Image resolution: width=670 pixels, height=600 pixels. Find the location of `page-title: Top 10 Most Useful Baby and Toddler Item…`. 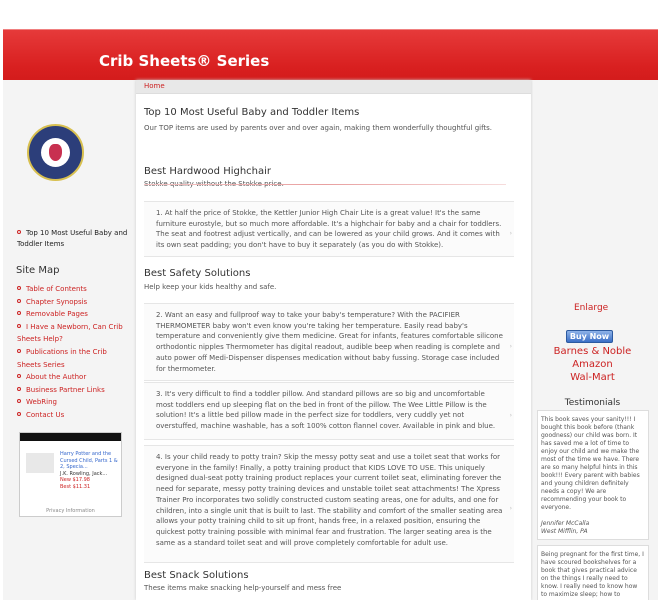

page-title: Top 10 Most Useful Baby and Toddler Item… is located at coordinates (252, 112).